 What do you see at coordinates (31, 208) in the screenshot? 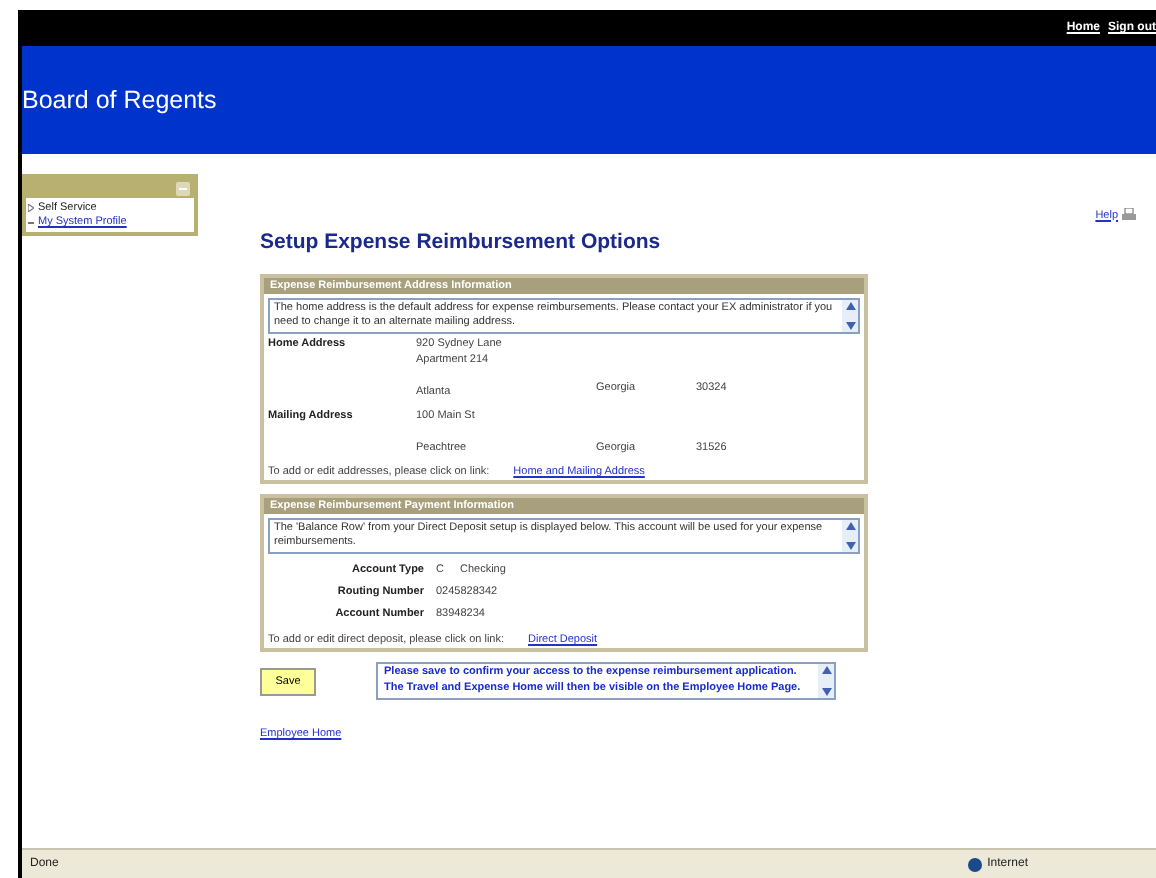
I see `triangle-icon` at bounding box center [31, 208].